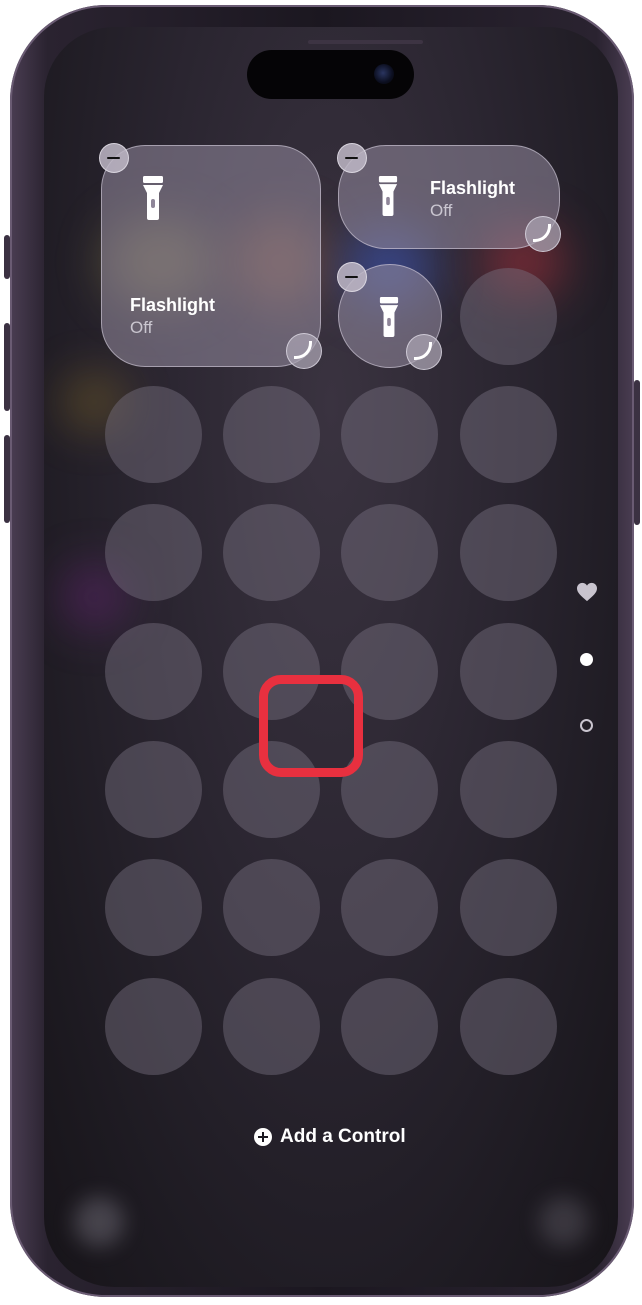  I want to click on heart-icon, so click(587, 592).